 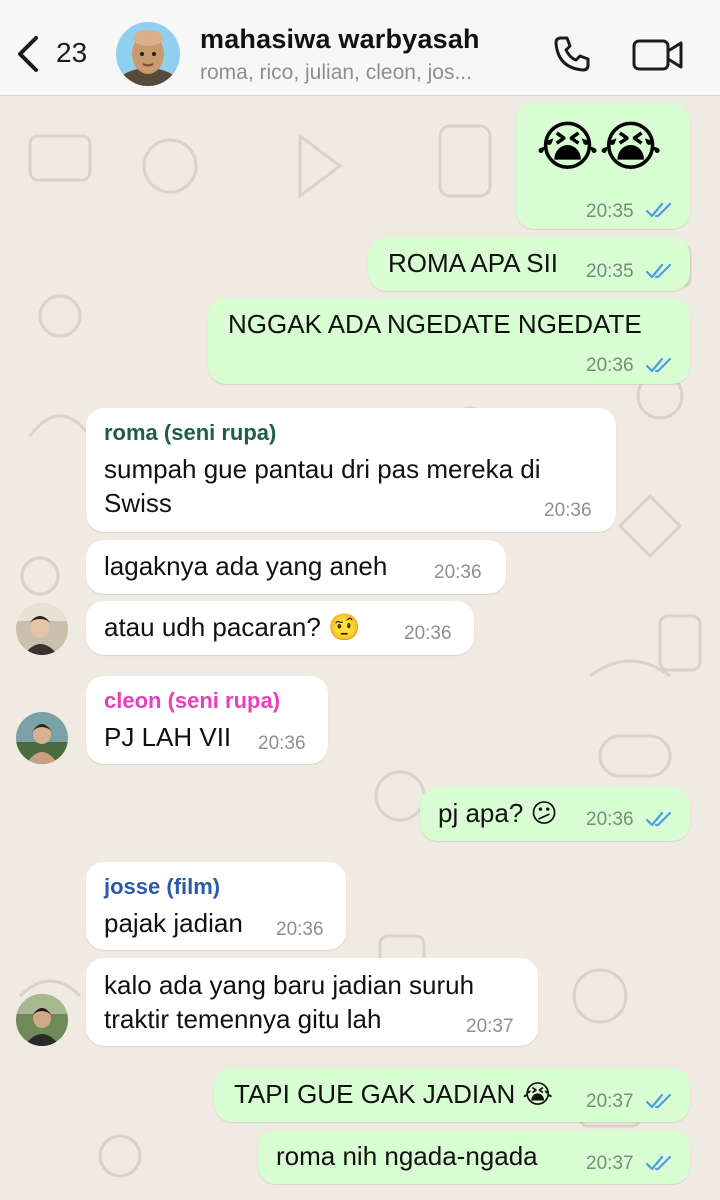 I want to click on message-outgoing: ROMA APA SII 20:35, so click(x=529, y=264).